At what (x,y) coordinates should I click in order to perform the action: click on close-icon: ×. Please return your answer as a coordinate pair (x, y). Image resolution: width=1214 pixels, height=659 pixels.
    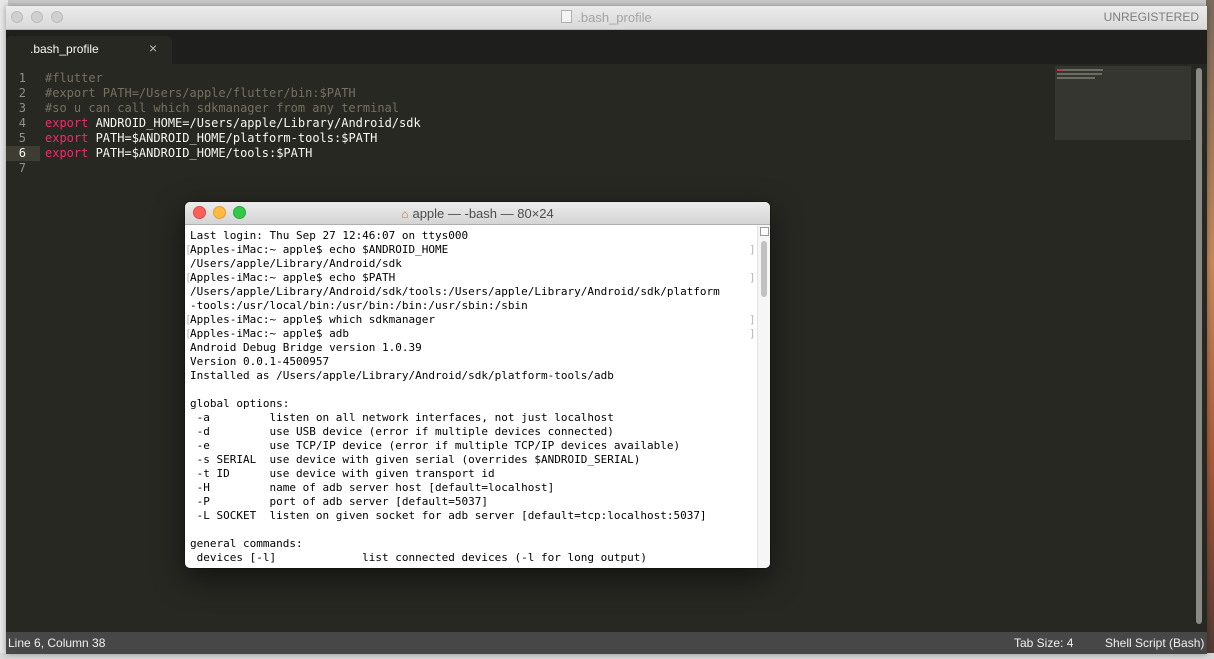
    Looking at the image, I should click on (153, 48).